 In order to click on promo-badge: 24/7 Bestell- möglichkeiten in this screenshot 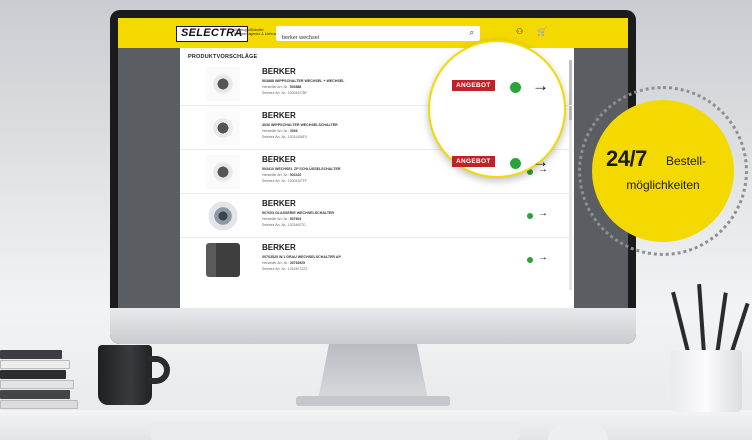, I will do `click(663, 171)`.